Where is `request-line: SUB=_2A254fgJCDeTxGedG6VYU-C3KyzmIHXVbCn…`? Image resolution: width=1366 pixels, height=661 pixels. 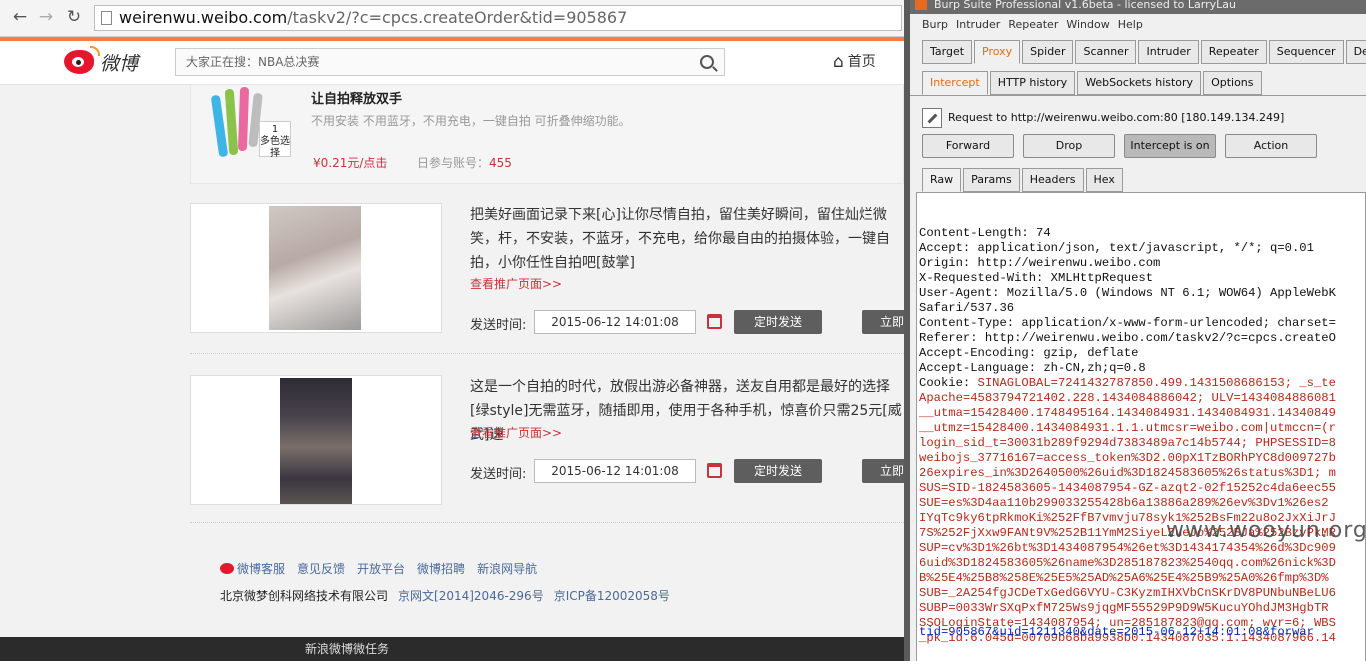 request-line: SUB=_2A254fgJCDeTxGedG6VYU-C3KyzmIHXVbCn… is located at coordinates (1142, 593).